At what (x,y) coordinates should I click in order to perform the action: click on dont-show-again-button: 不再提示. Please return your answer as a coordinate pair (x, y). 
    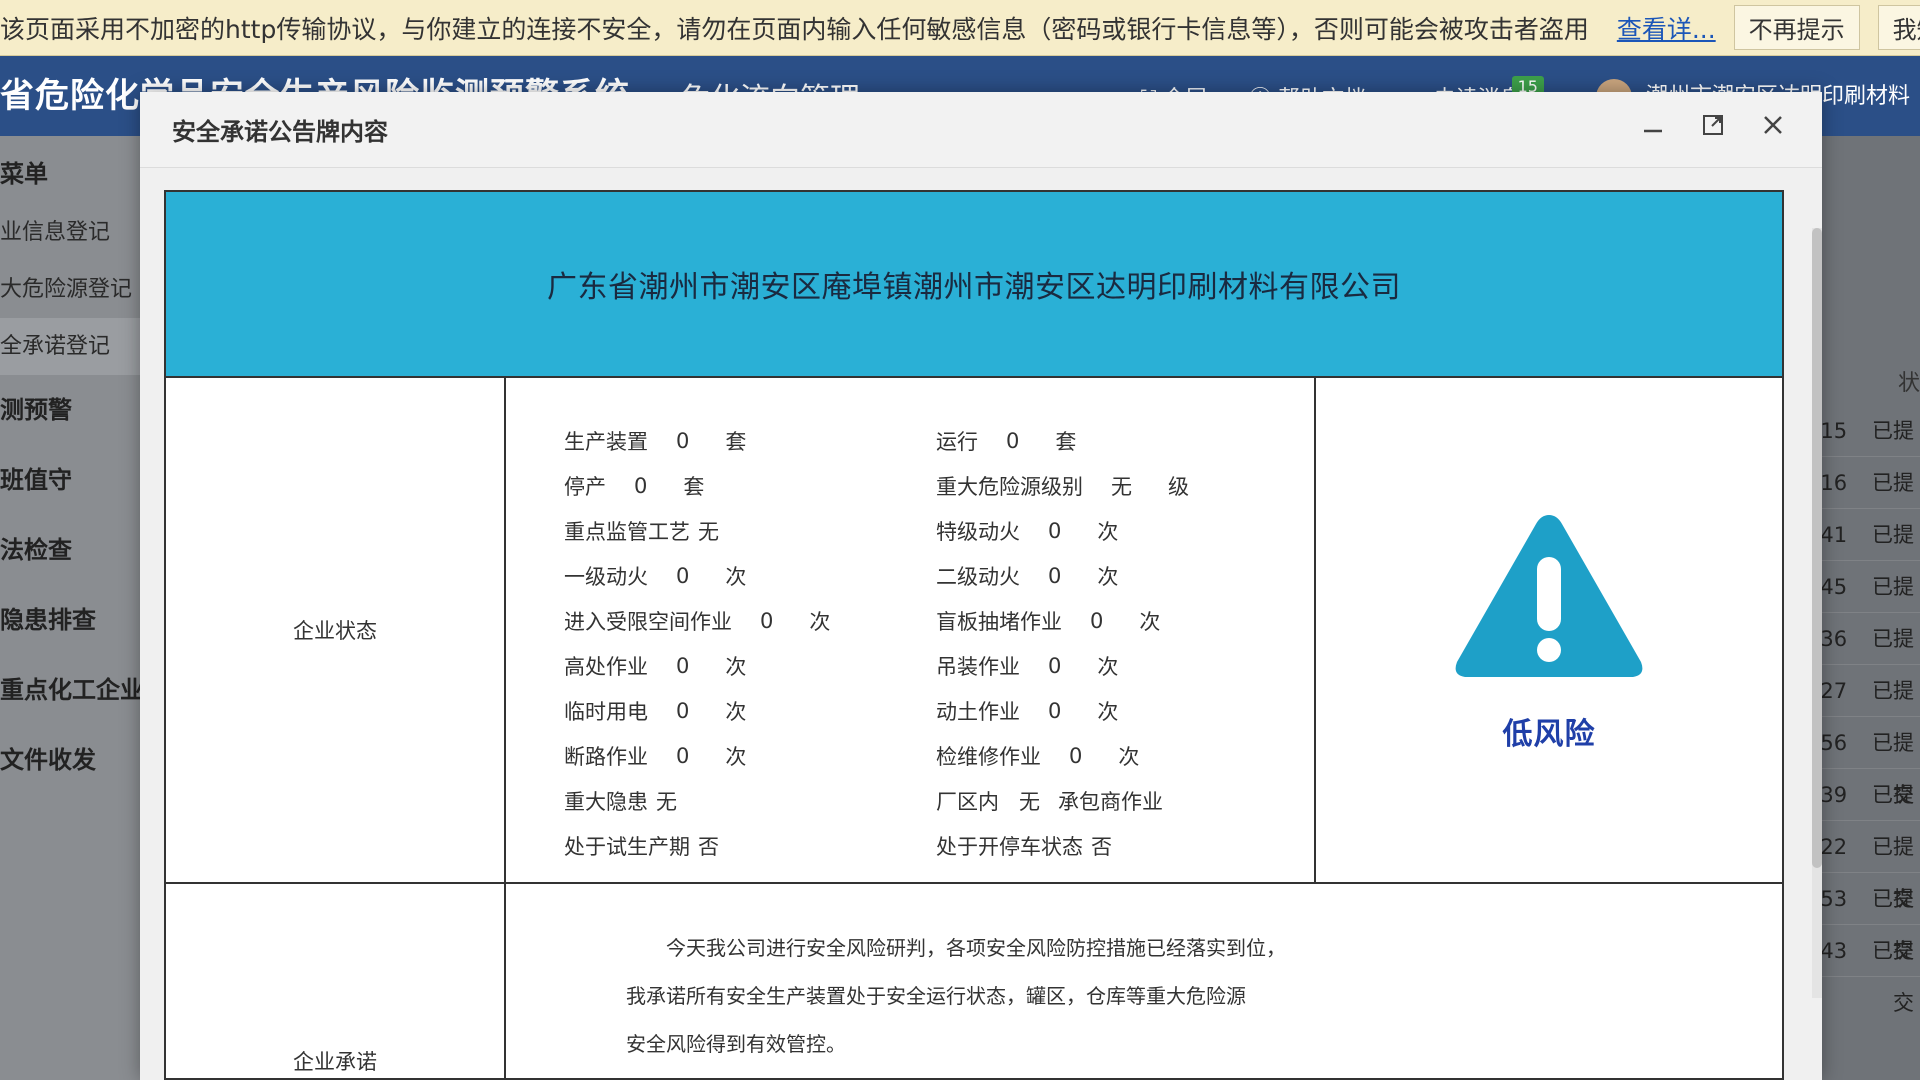
    Looking at the image, I should click on (1796, 27).